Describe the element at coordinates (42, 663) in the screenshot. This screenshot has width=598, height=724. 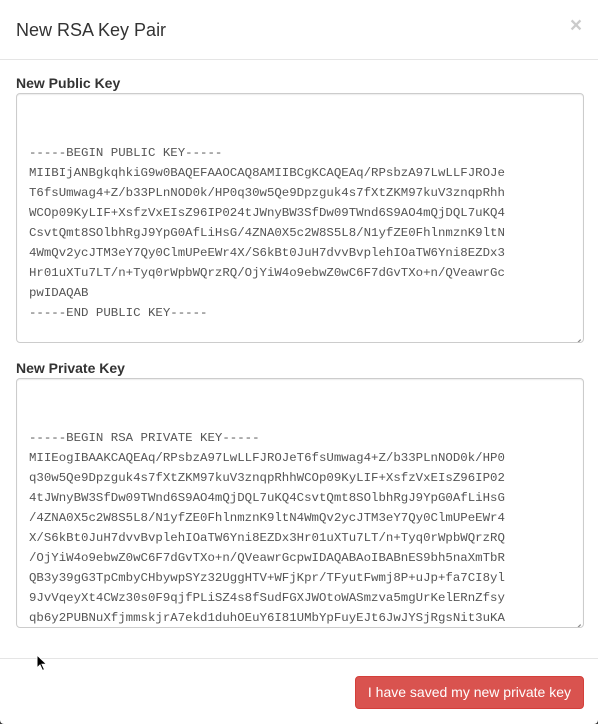
I see `mouse-pointer-icon` at that location.